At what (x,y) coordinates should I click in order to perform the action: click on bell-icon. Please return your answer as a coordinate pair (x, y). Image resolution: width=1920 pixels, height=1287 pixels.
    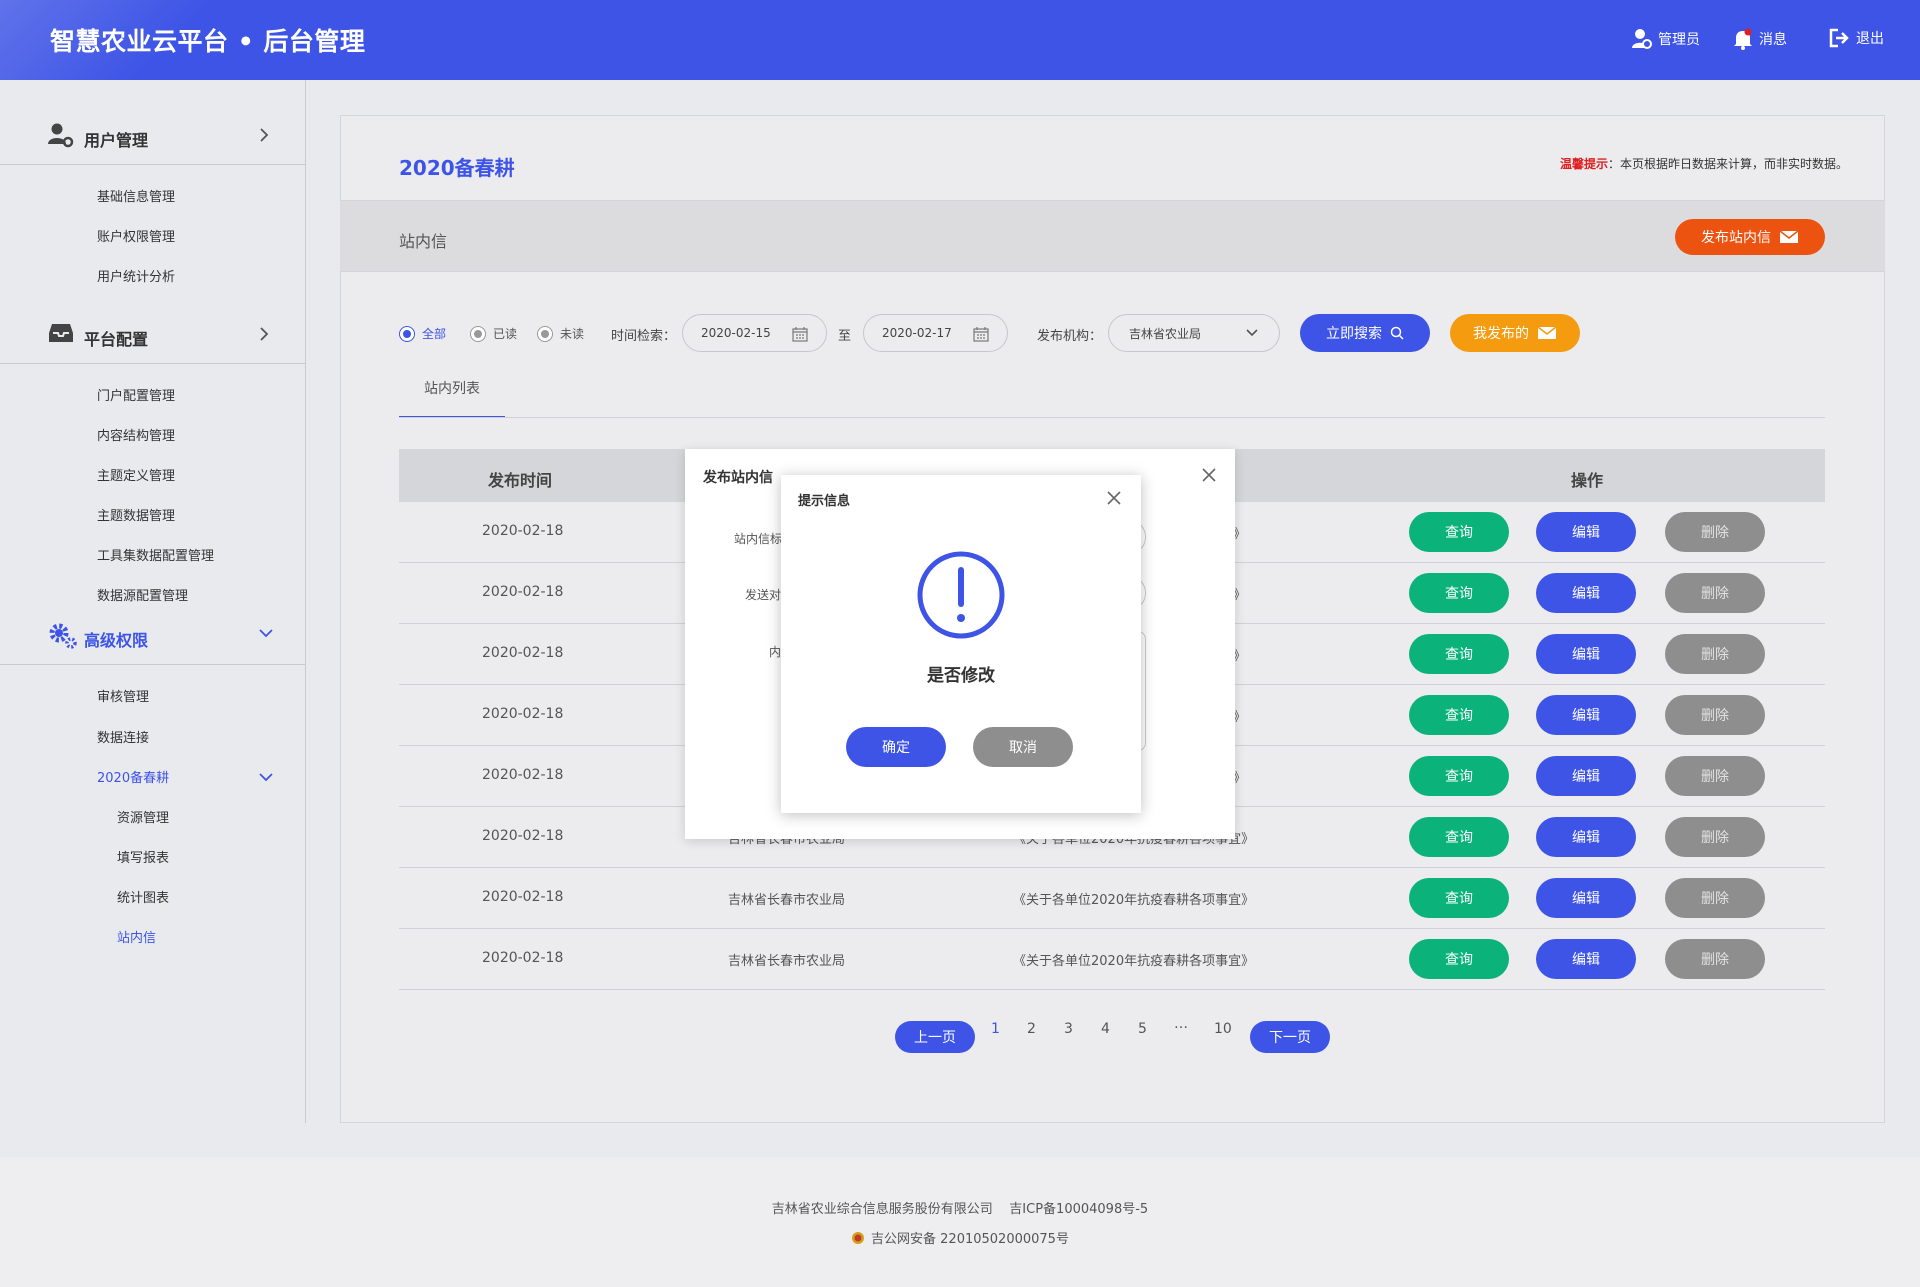
    Looking at the image, I should click on (1743, 39).